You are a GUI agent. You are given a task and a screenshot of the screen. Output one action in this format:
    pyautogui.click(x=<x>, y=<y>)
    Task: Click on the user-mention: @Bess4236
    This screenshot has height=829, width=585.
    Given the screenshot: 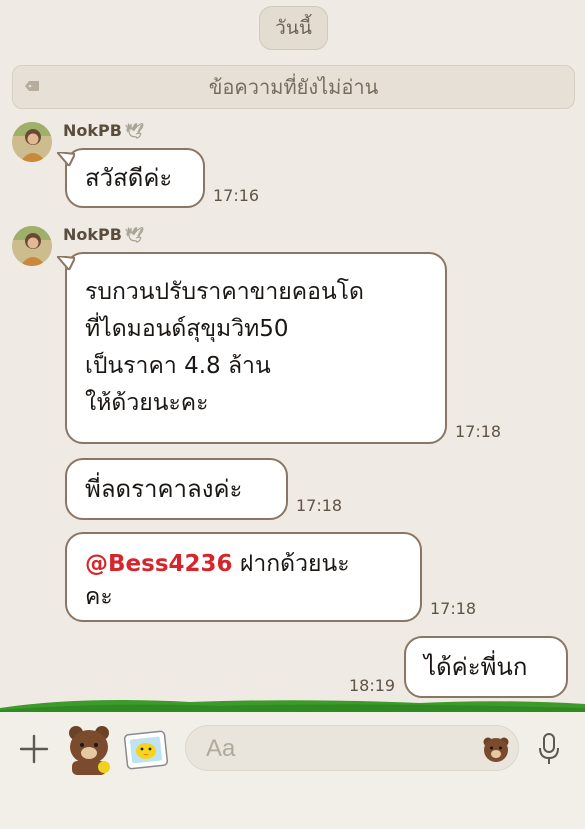 What is the action you would take?
    pyautogui.click(x=159, y=564)
    